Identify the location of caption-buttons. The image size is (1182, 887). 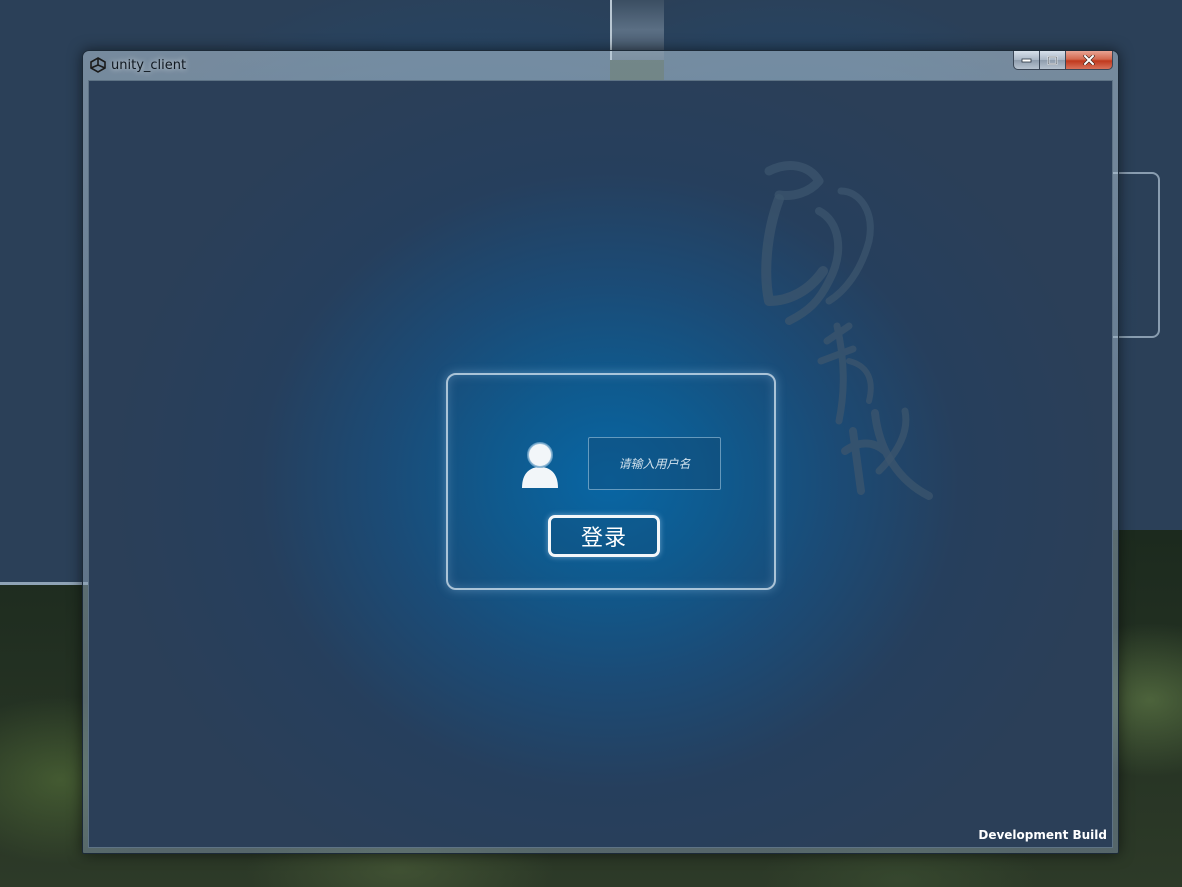
(1063, 61).